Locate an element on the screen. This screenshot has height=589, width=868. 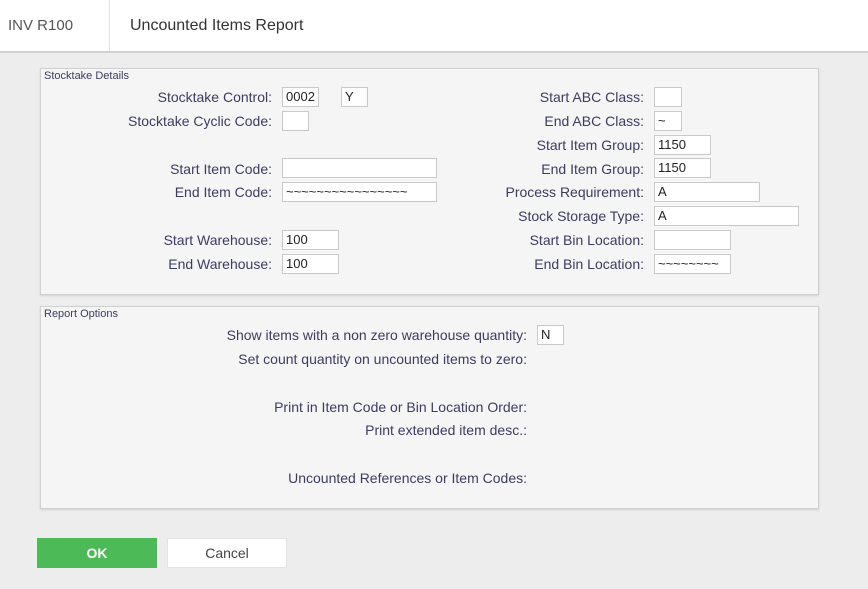
header-bar: INV R100 Uncounted Items Report is located at coordinates (434, 26).